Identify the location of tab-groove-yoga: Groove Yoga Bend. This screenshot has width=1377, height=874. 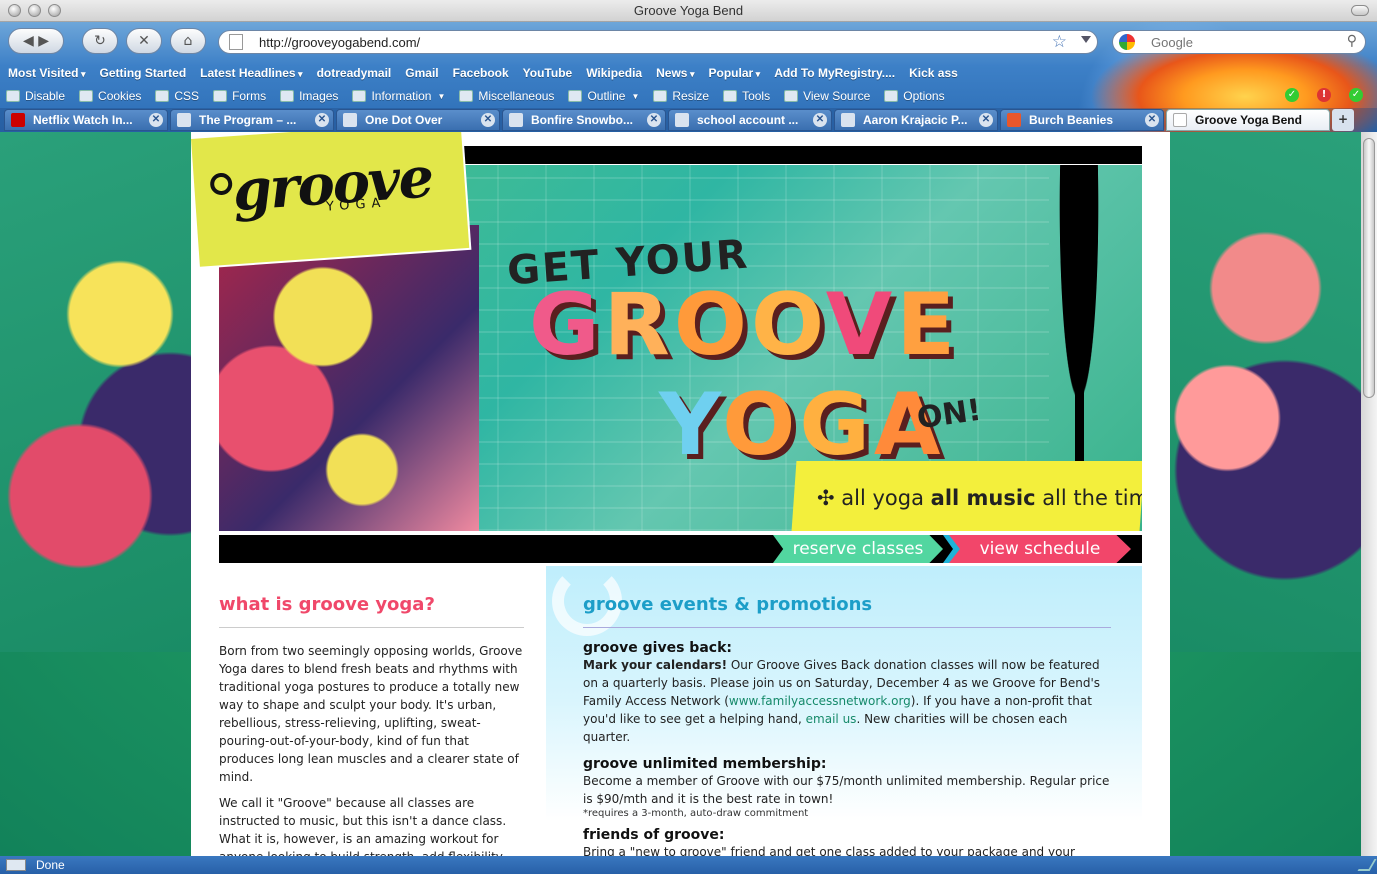
(1248, 120).